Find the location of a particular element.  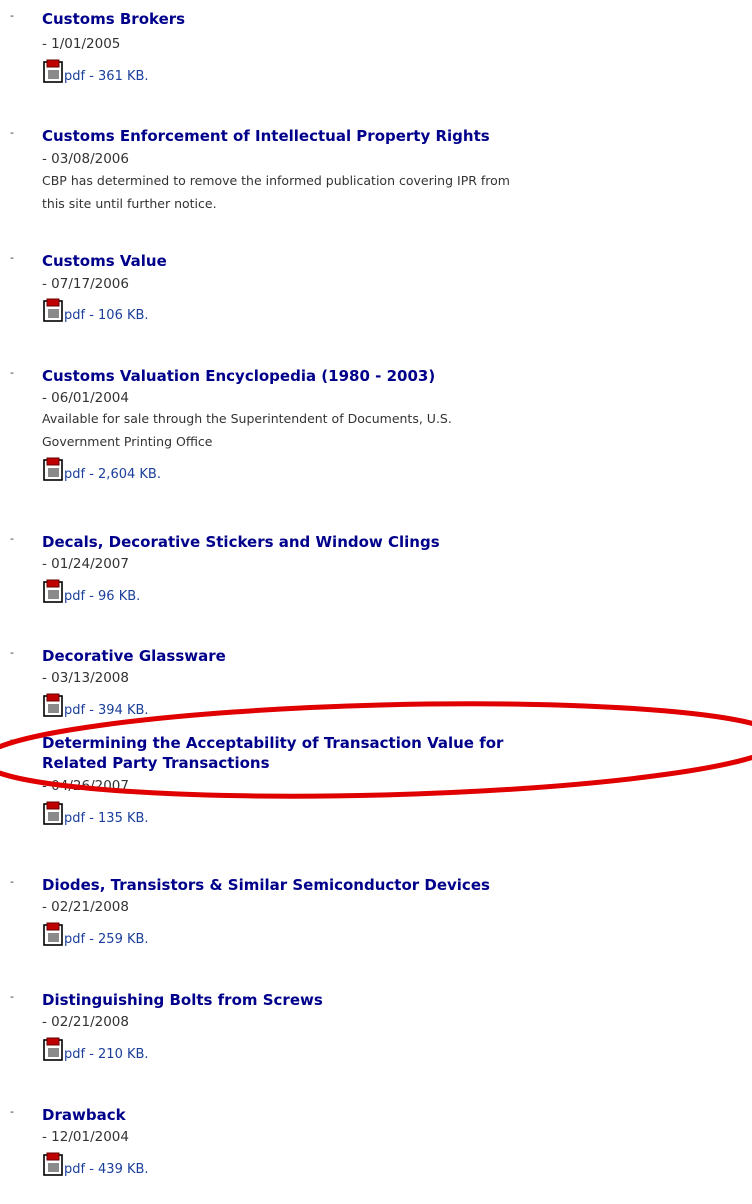

publication-date: - 1/01/2005 is located at coordinates (81, 44).